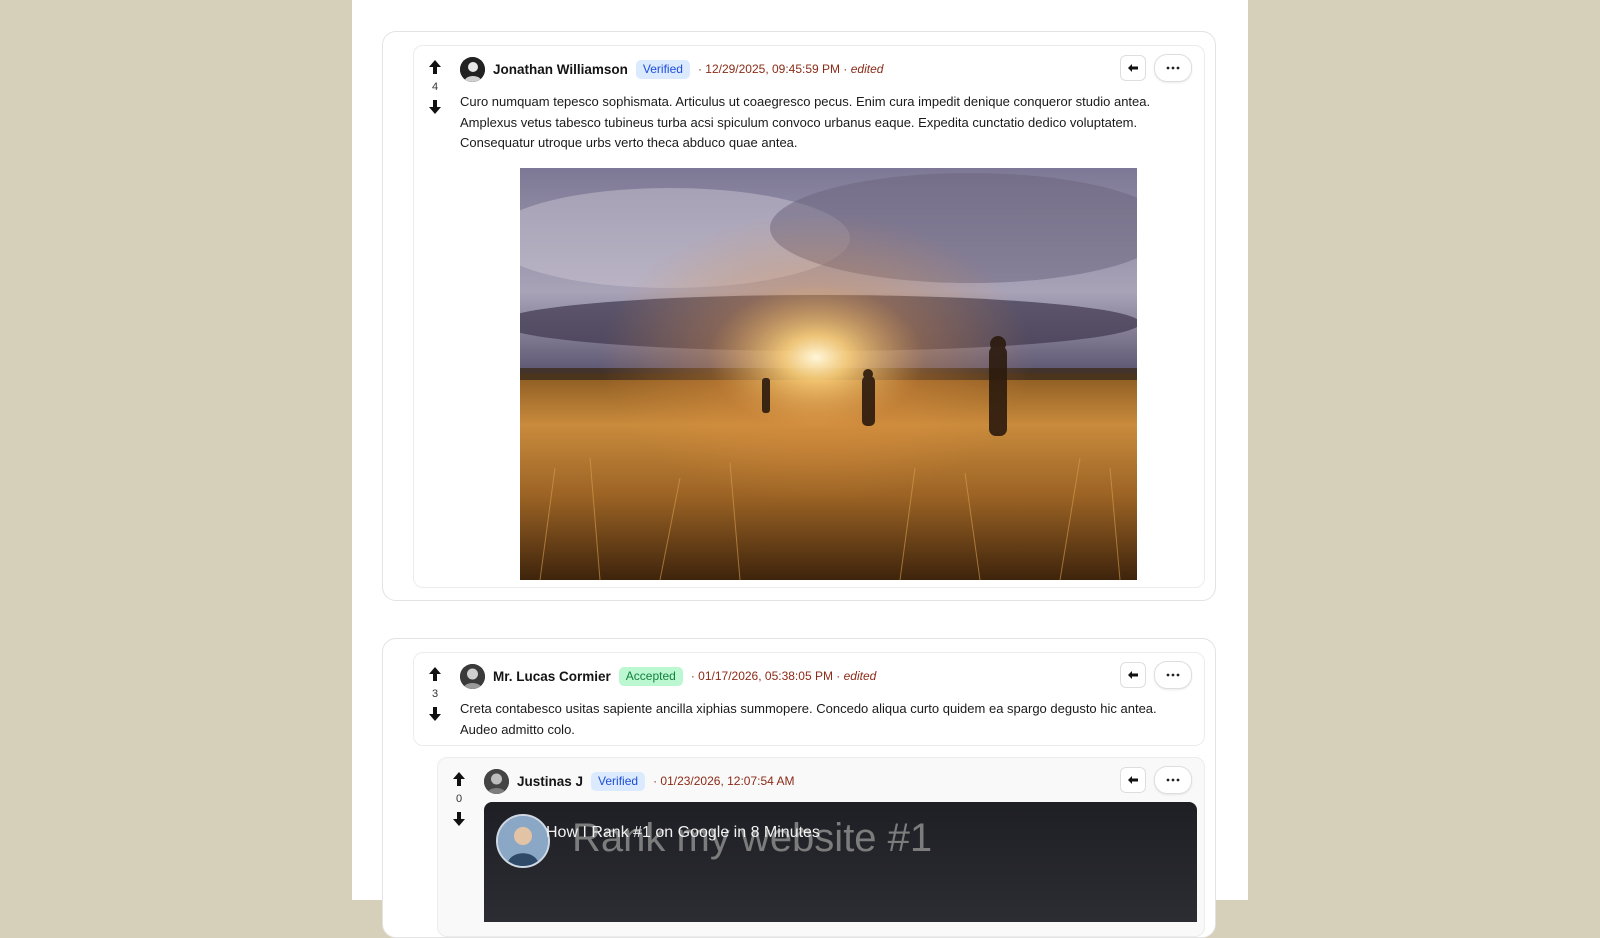  Describe the element at coordinates (550, 781) in the screenshot. I see `author-name: Justinas J` at that location.